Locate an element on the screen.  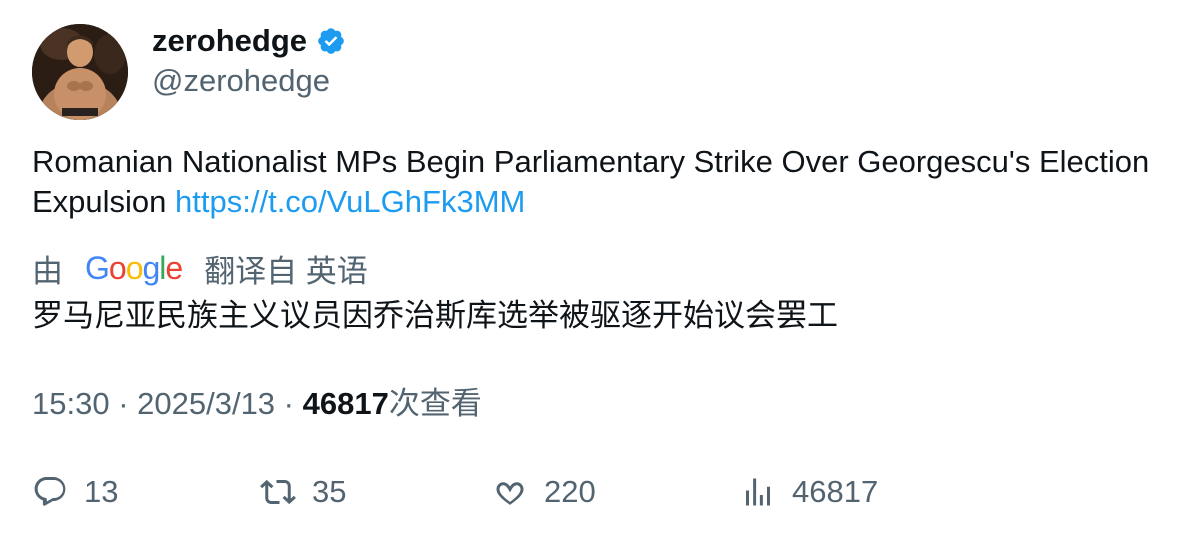
avatar-image is located at coordinates (80, 72).